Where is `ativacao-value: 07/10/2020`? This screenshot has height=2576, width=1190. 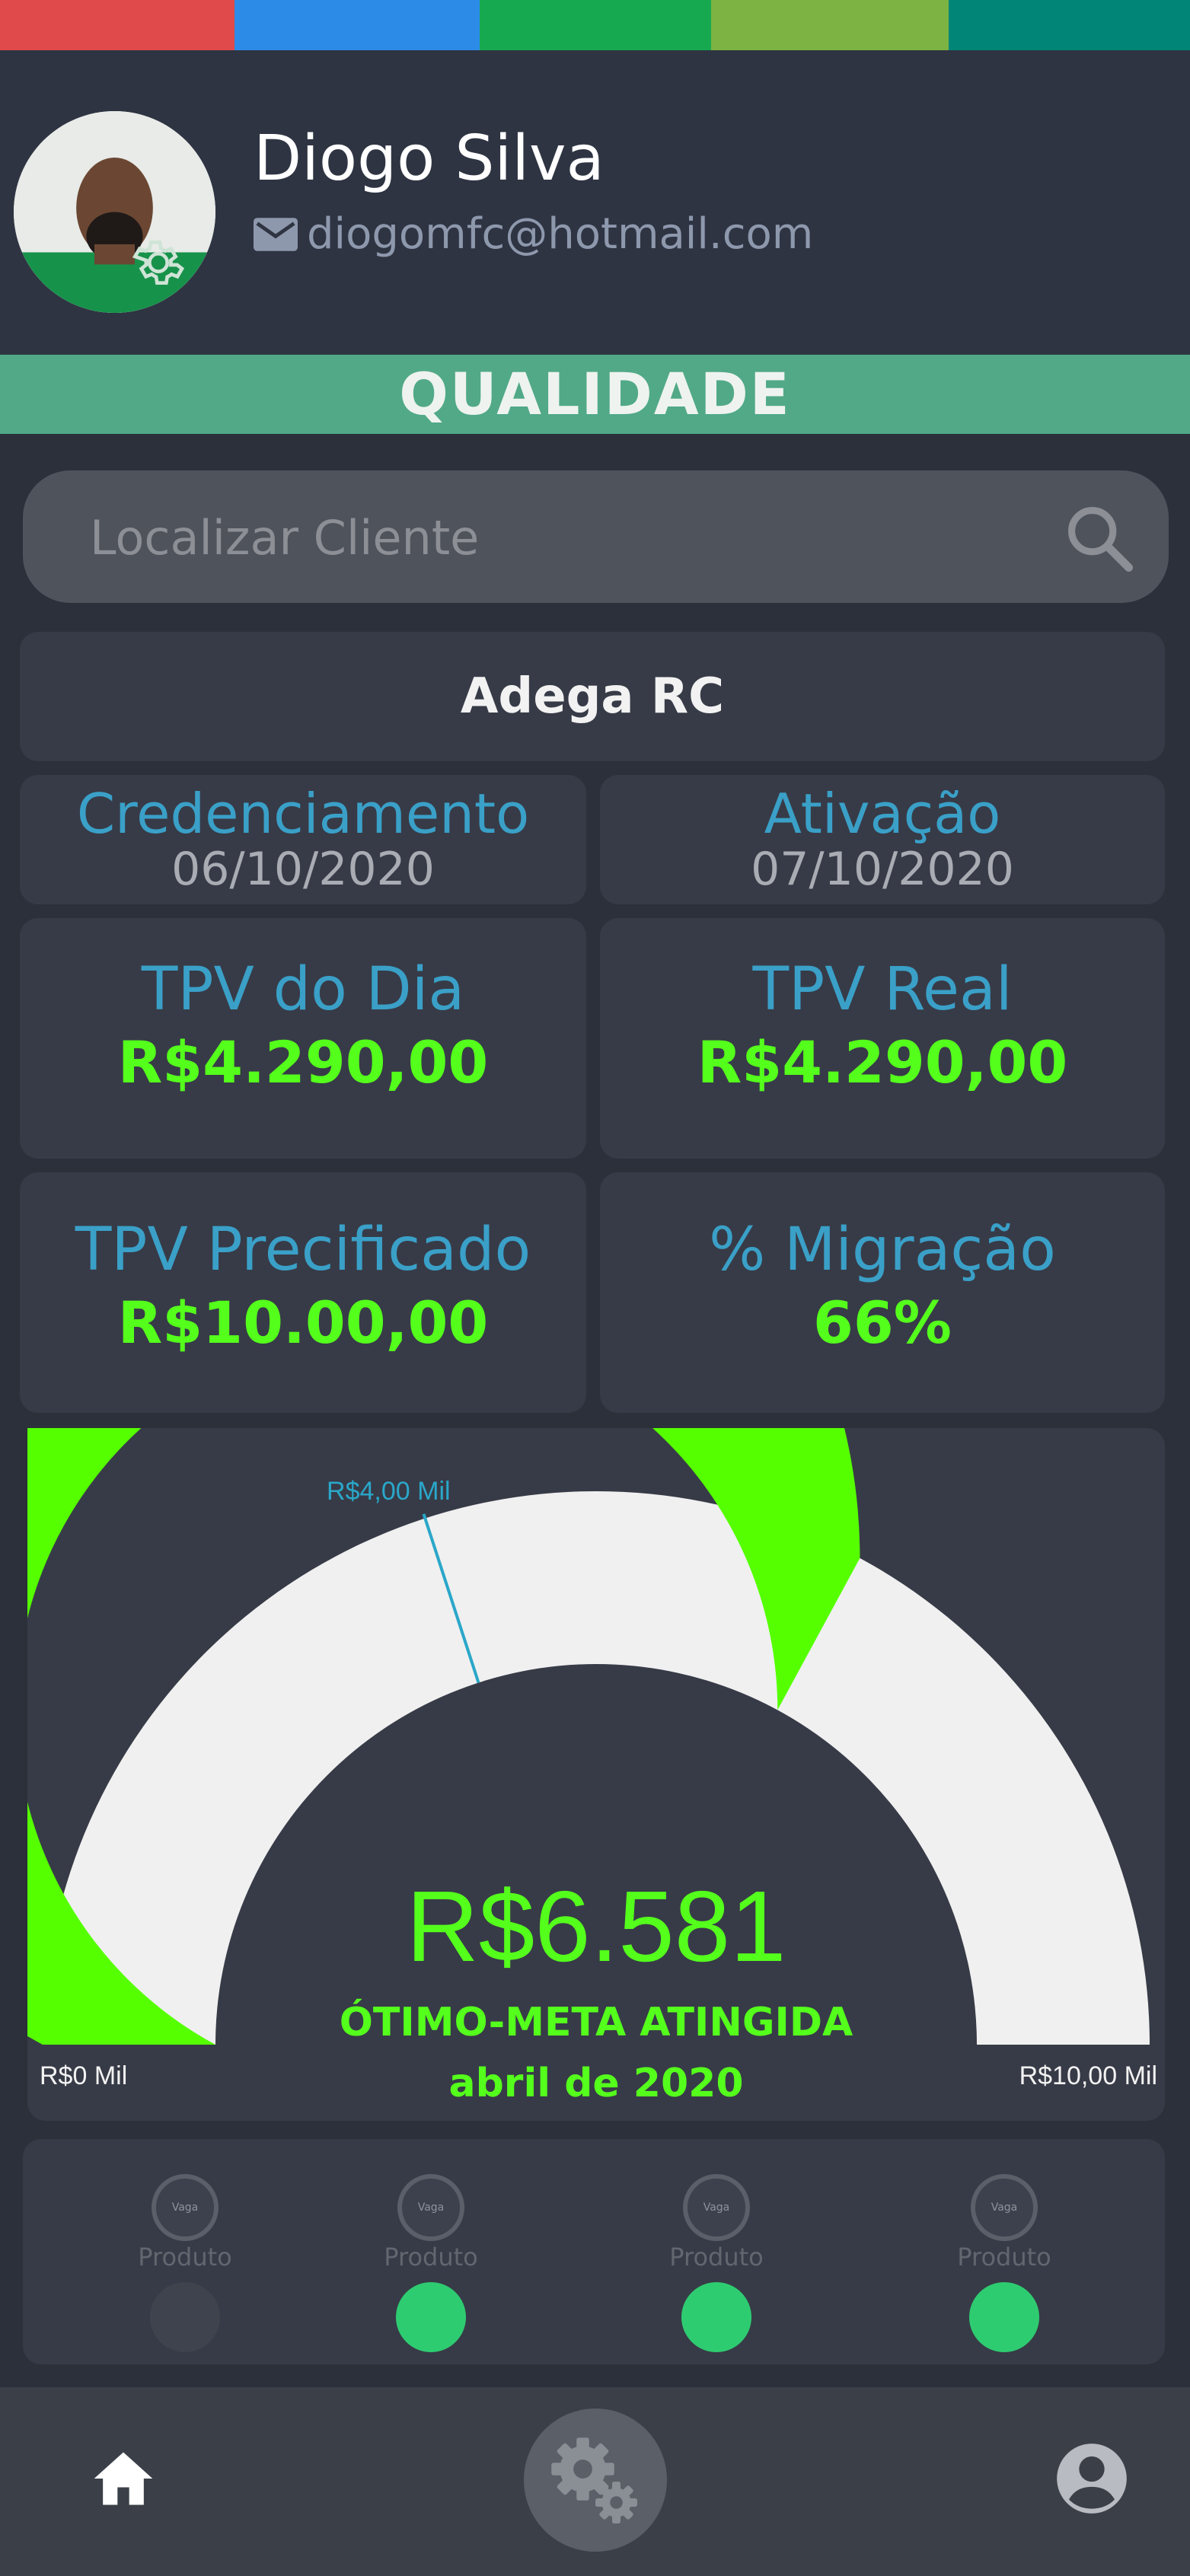
ativacao-value: 07/10/2020 is located at coordinates (883, 870).